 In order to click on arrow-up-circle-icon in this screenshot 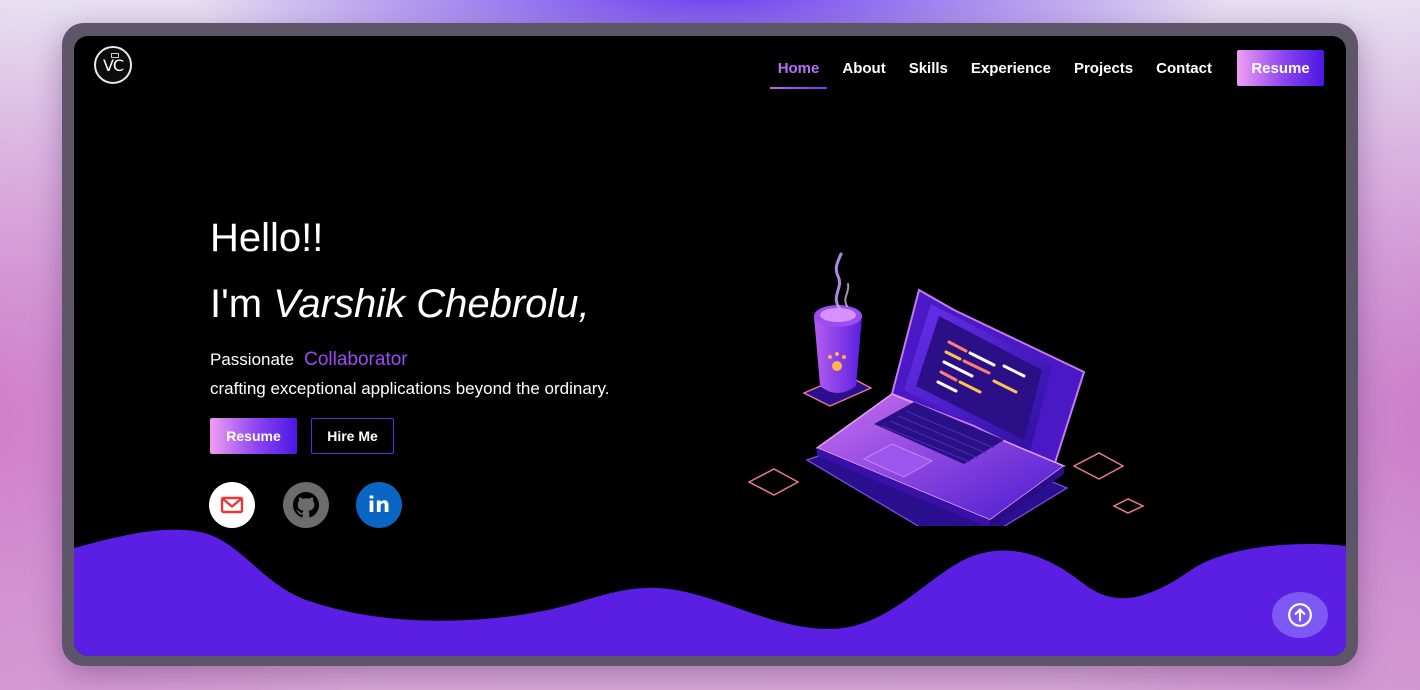, I will do `click(1300, 615)`.